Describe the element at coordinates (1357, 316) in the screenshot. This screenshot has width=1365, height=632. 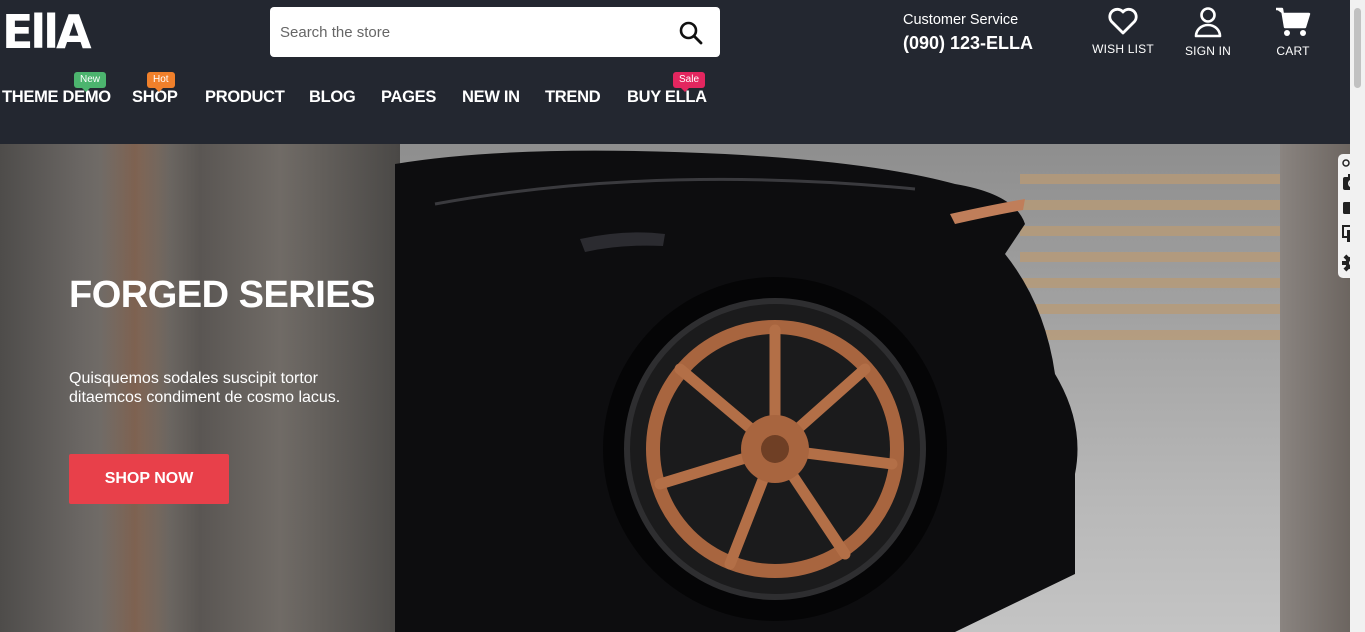
I see `page-scrollbar` at that location.